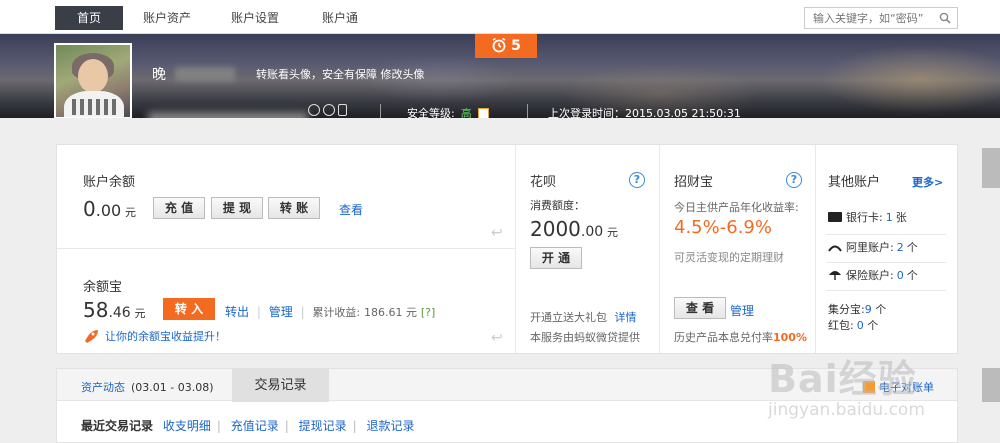 Image resolution: width=1000 pixels, height=443 pixels. Describe the element at coordinates (694, 182) in the screenshot. I see `zhaocaibao-title: 招财宝` at that location.